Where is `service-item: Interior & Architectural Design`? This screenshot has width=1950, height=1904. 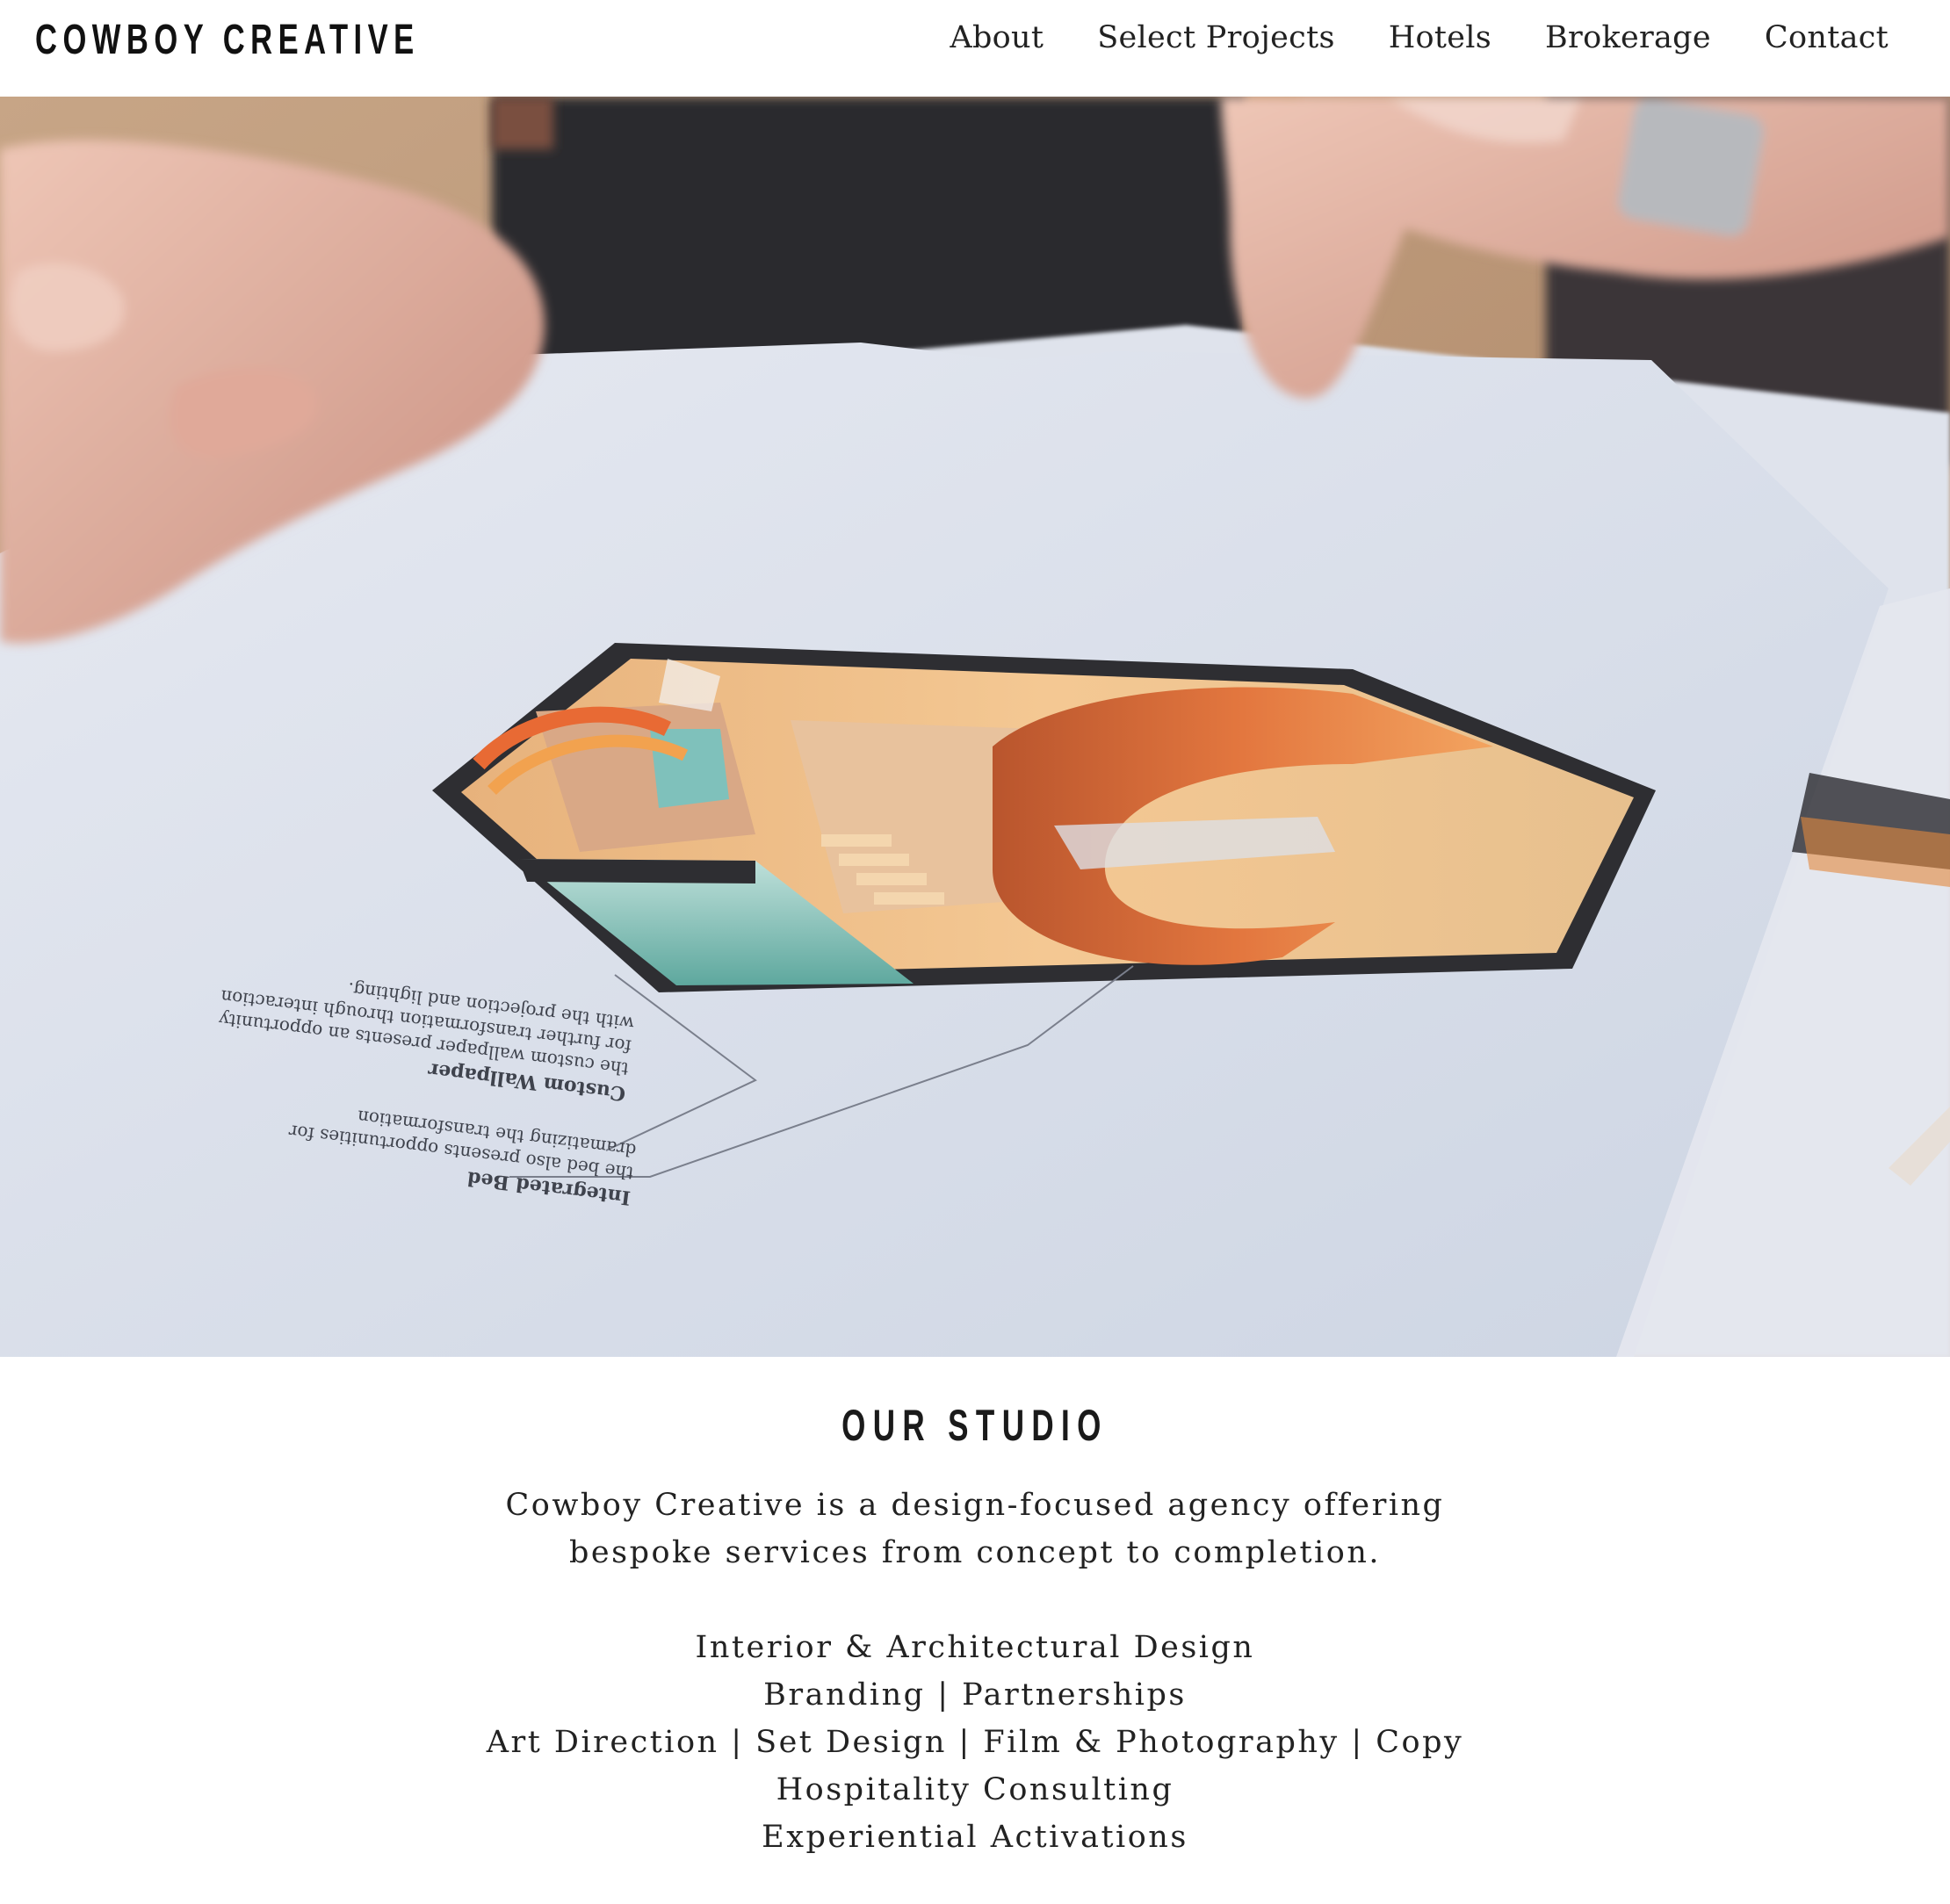 service-item: Interior & Architectural Design is located at coordinates (975, 1647).